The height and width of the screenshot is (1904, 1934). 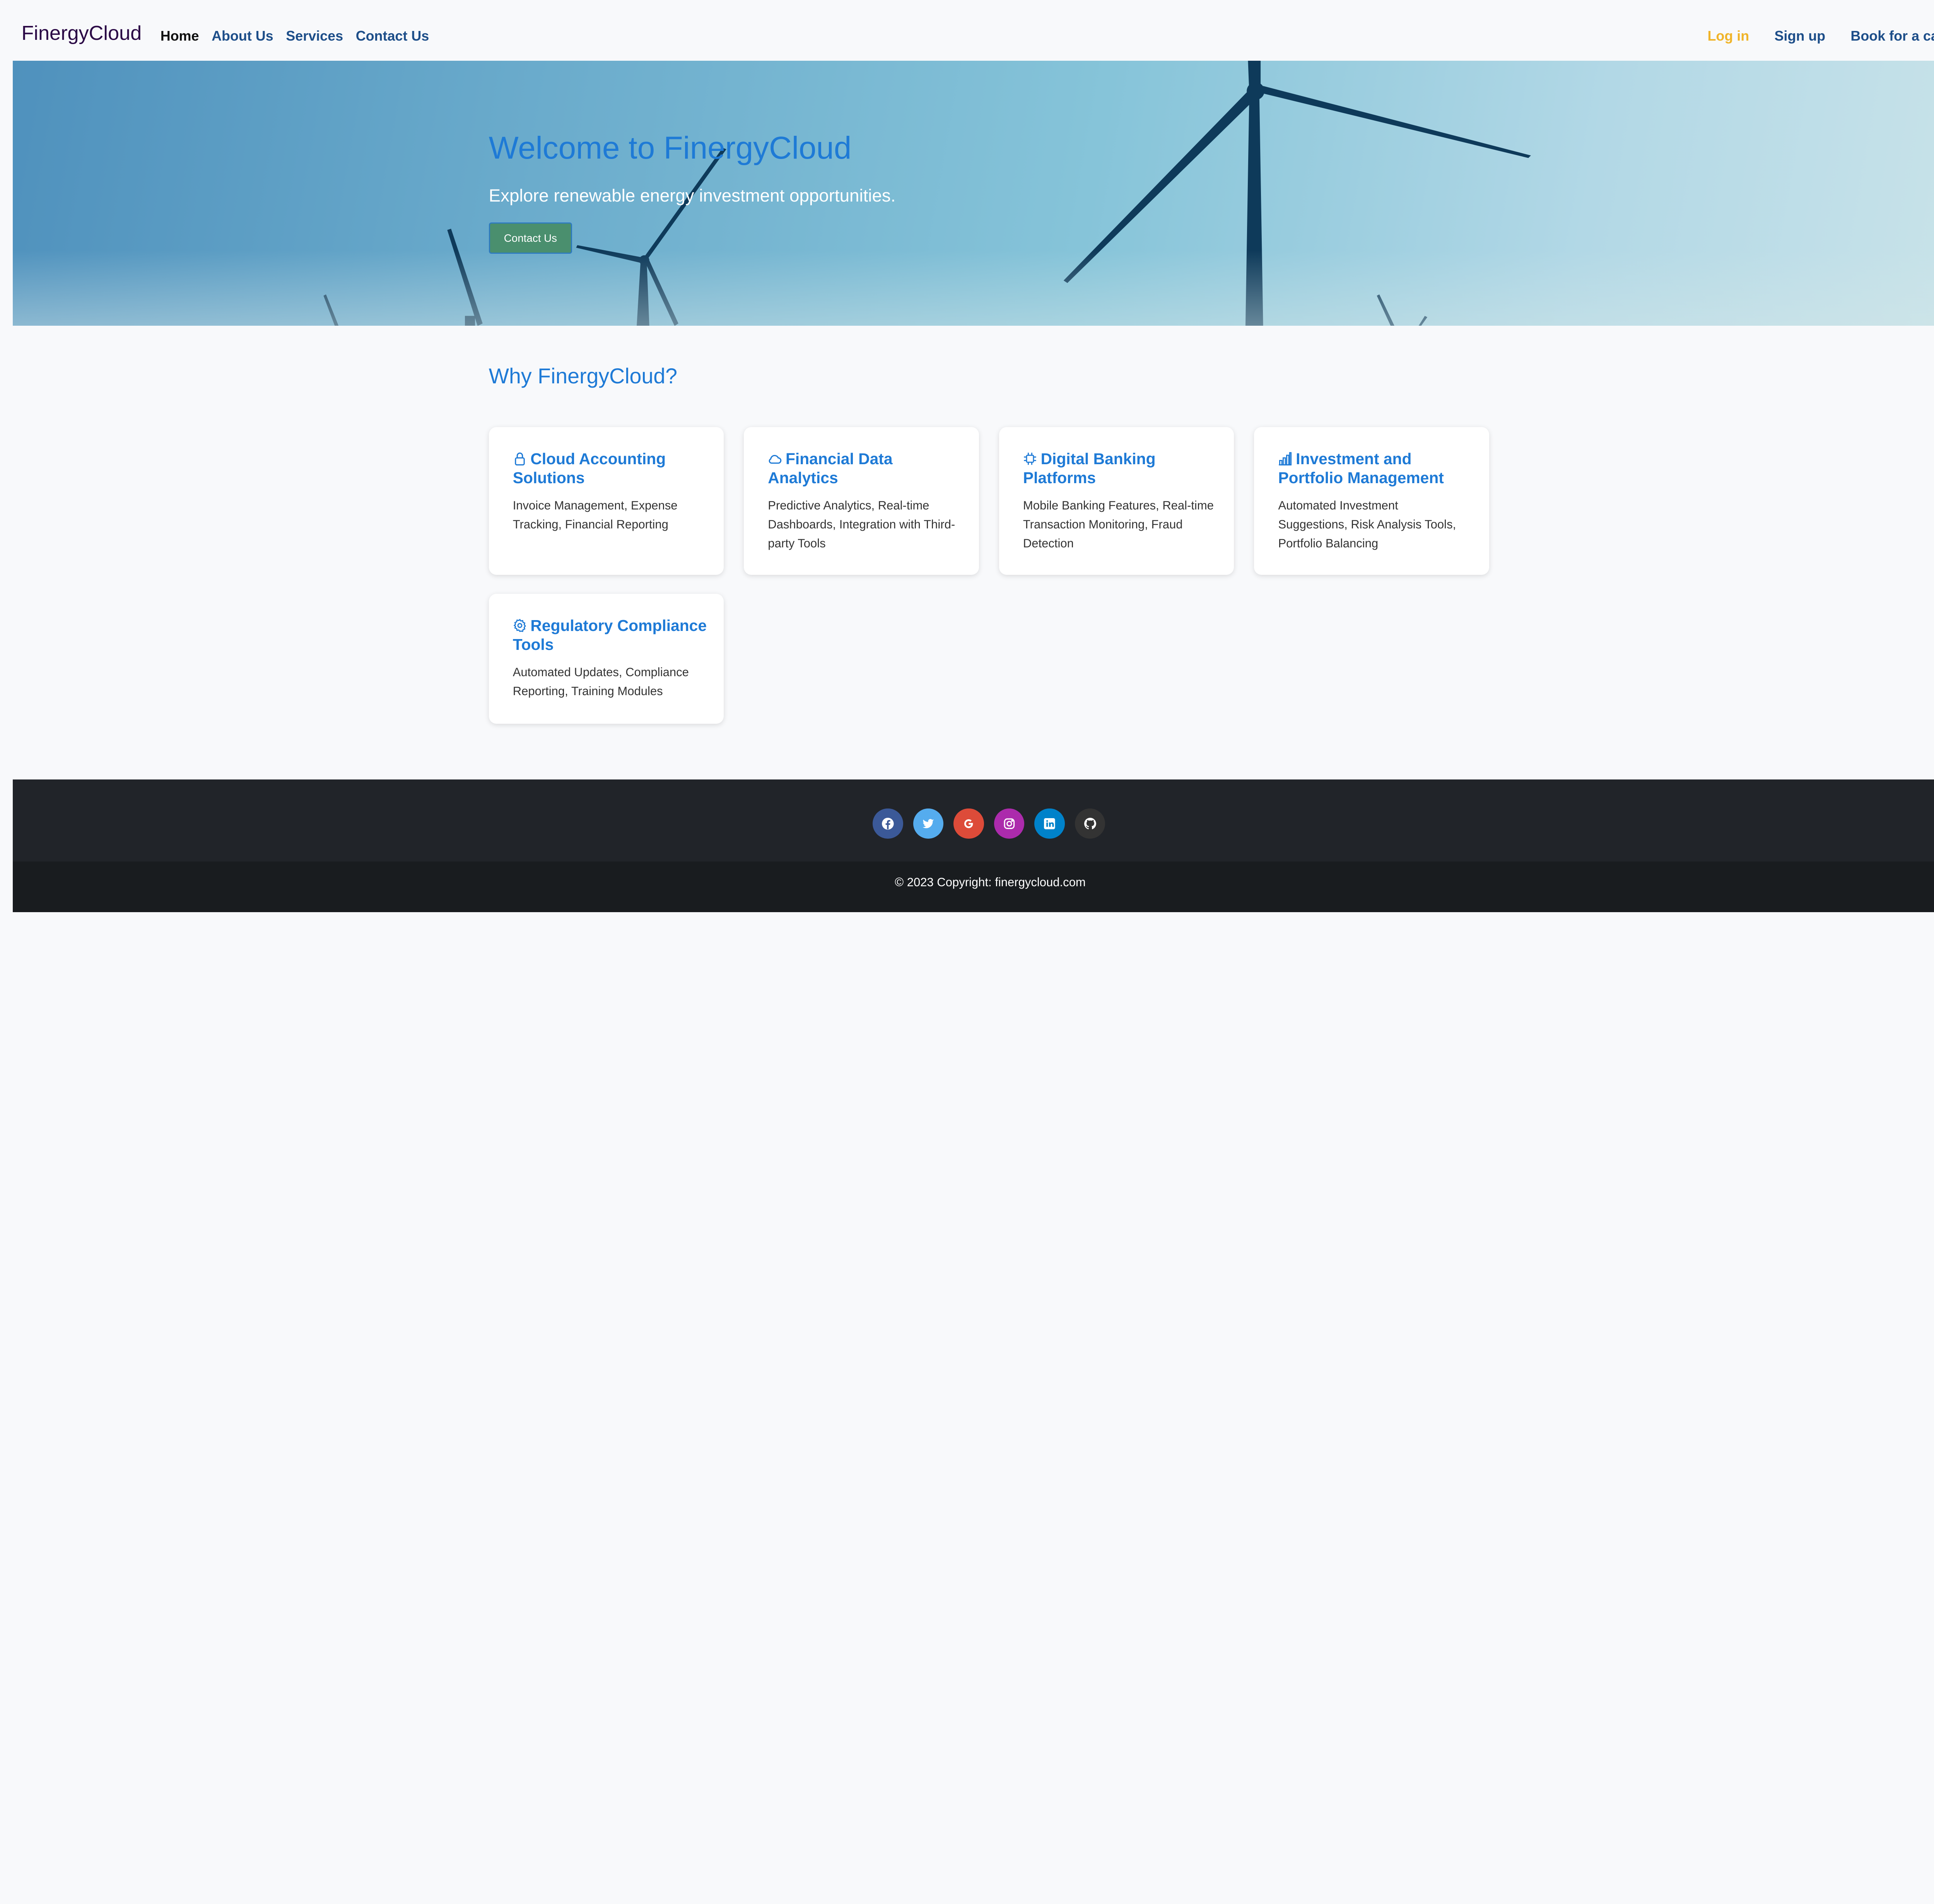 I want to click on twitter-button, so click(x=928, y=824).